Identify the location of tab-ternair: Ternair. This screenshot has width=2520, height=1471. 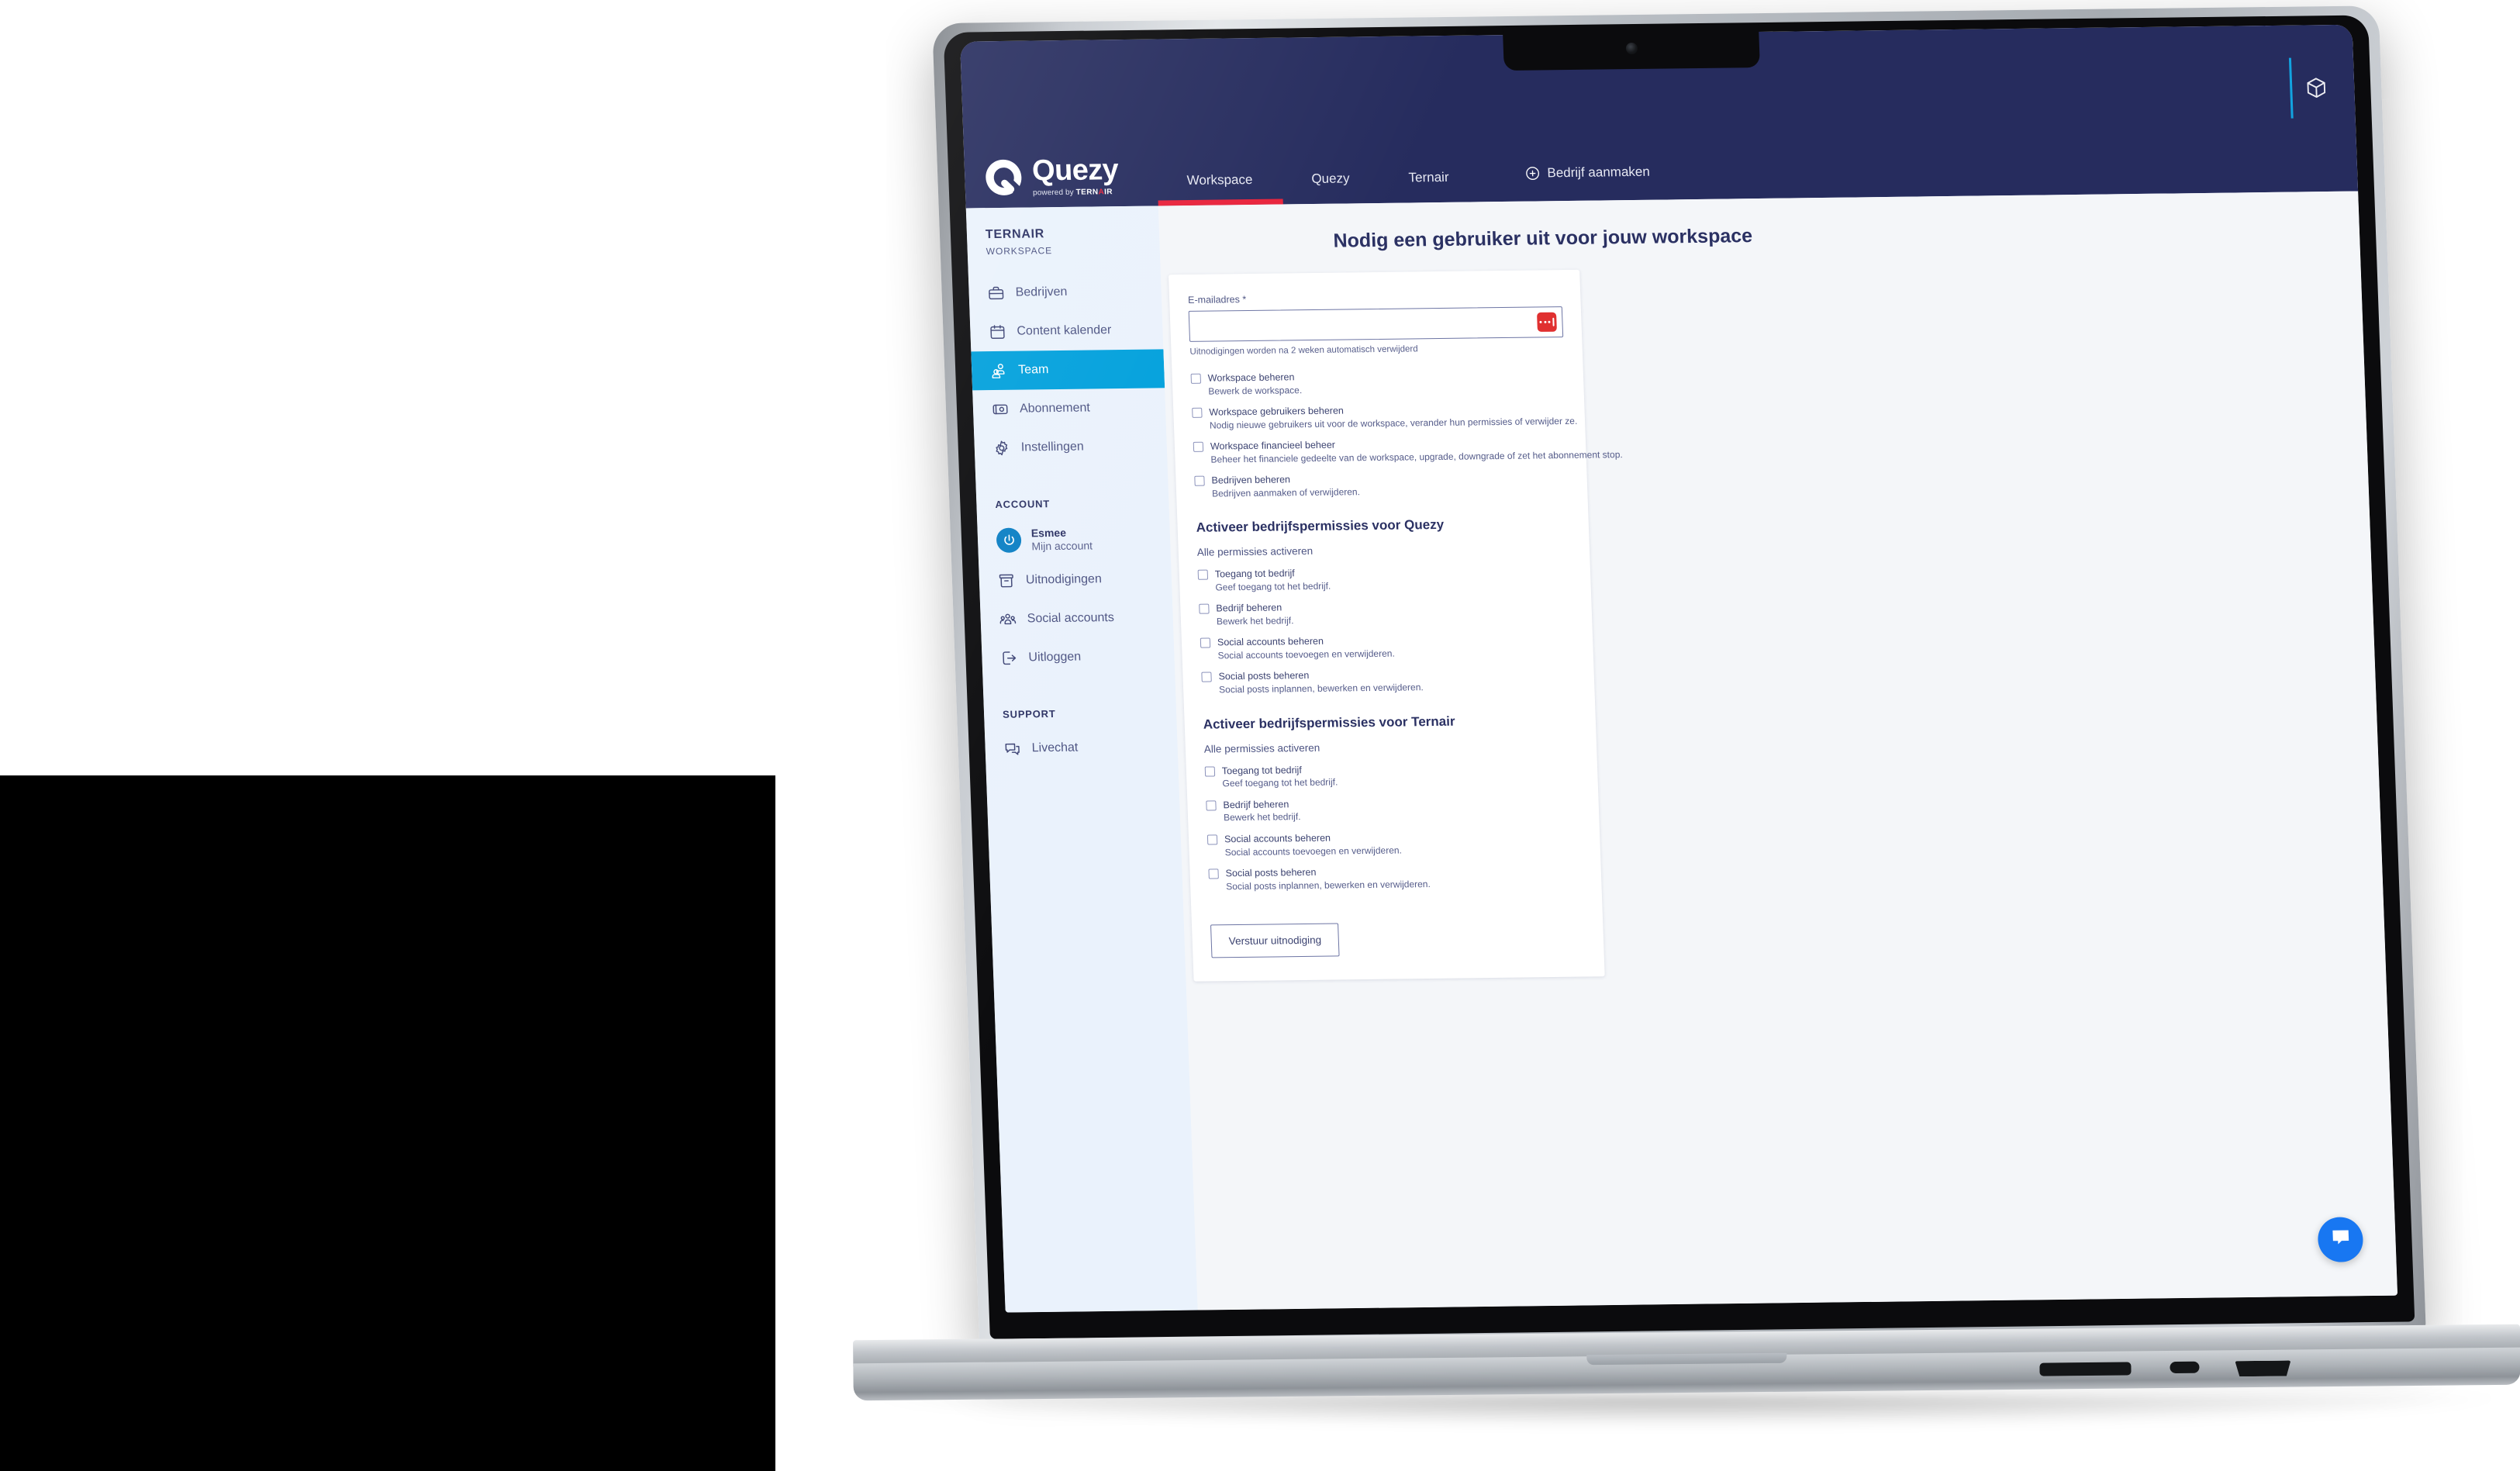
(1429, 186).